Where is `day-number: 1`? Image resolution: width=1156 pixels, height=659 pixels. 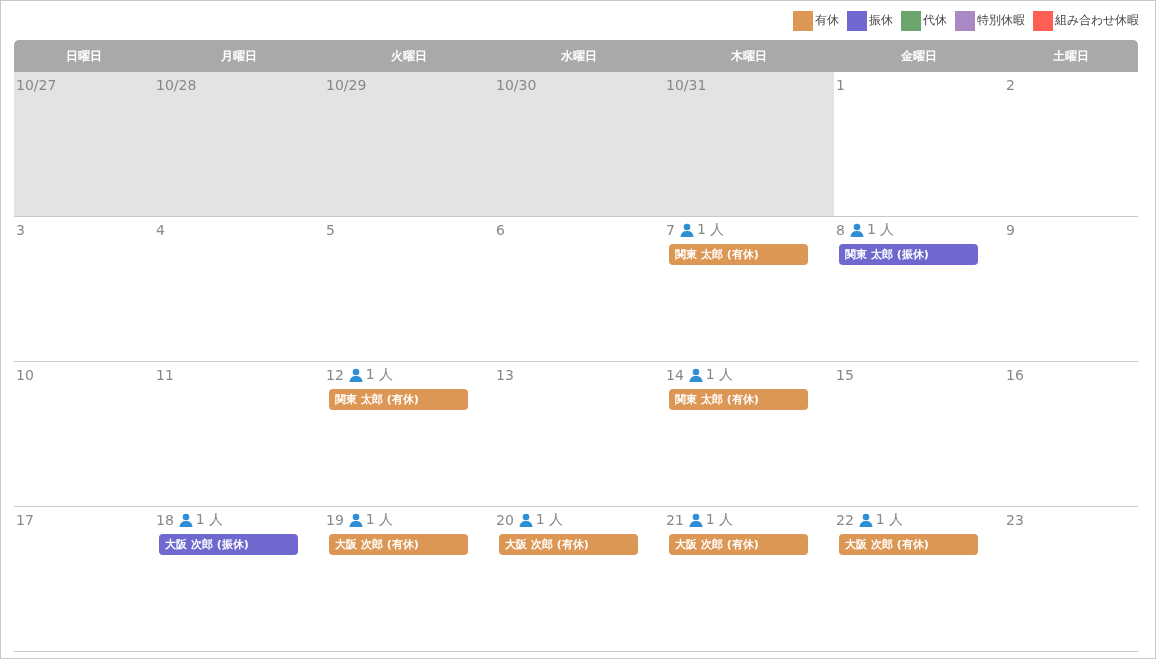
day-number: 1 is located at coordinates (840, 85).